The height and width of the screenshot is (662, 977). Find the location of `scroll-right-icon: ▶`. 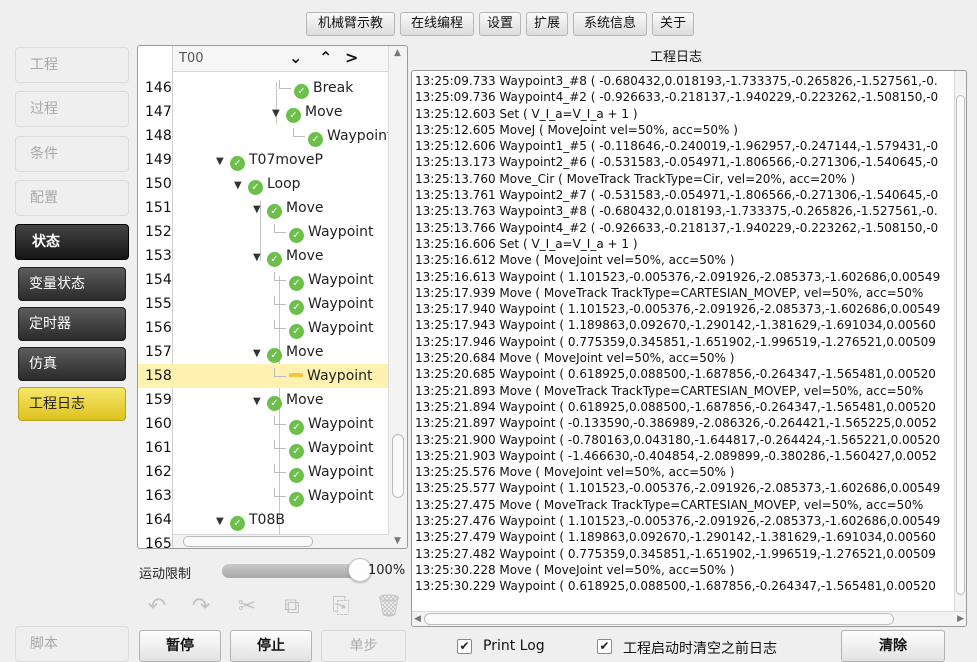

scroll-right-icon: ▶ is located at coordinates (960, 619).